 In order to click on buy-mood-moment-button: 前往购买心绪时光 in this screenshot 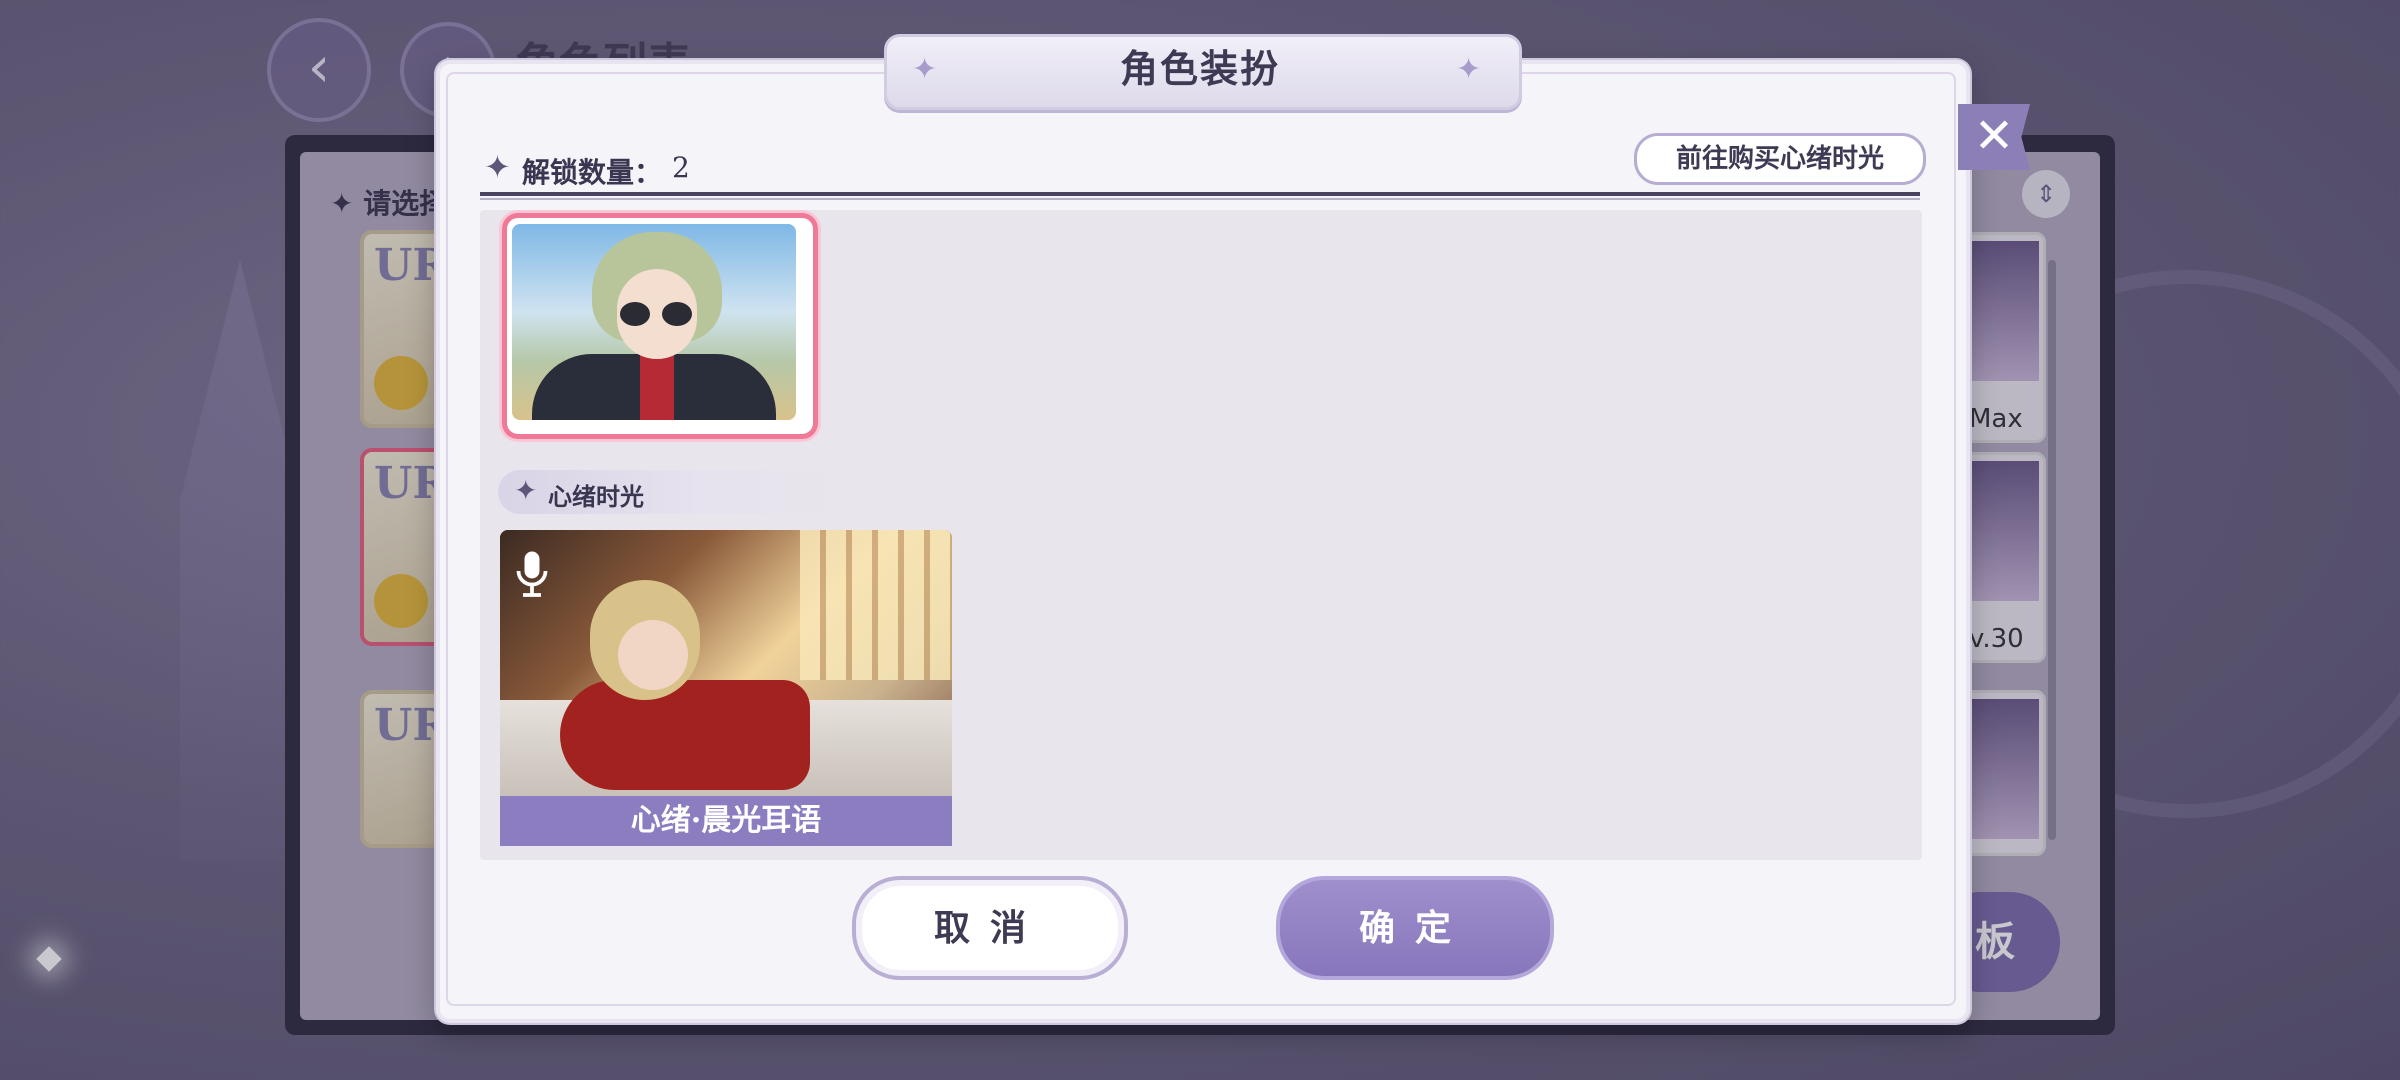, I will do `click(1780, 159)`.